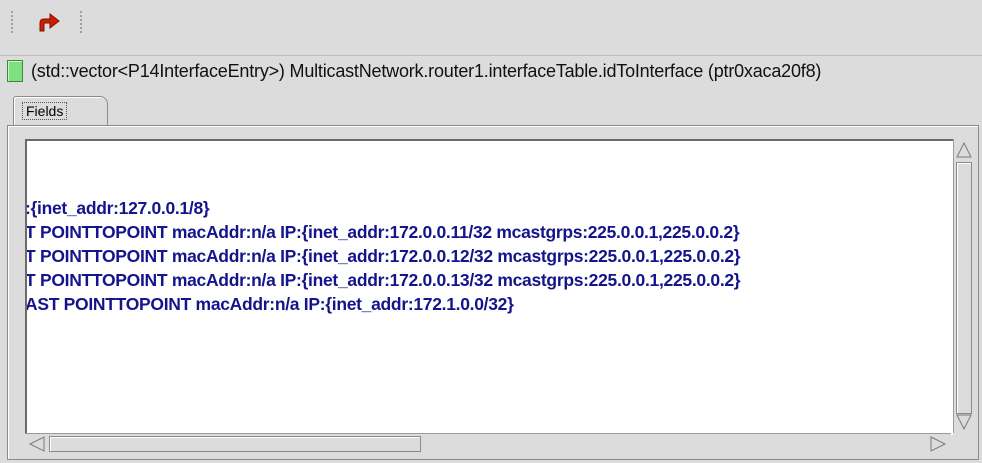 Image resolution: width=982 pixels, height=463 pixels. Describe the element at coordinates (488, 443) in the screenshot. I see `horizontal-scrollbar` at that location.